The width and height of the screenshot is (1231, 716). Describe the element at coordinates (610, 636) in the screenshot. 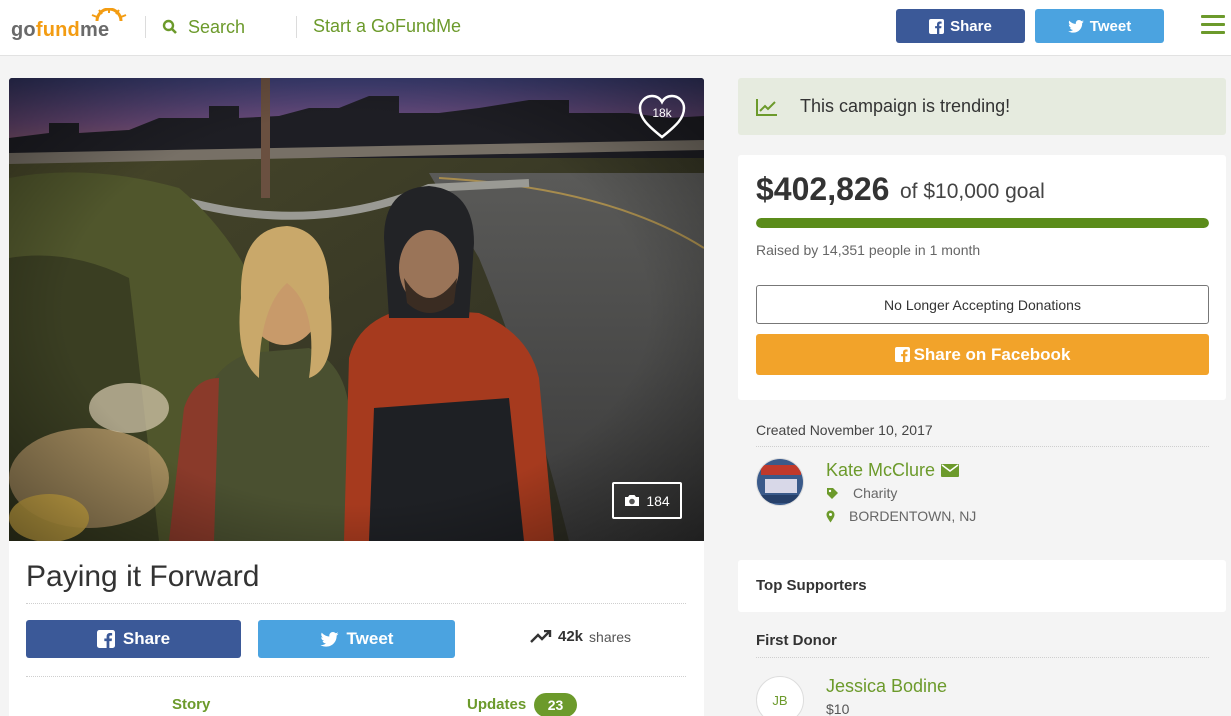

I see `shares-suffix: shares` at that location.